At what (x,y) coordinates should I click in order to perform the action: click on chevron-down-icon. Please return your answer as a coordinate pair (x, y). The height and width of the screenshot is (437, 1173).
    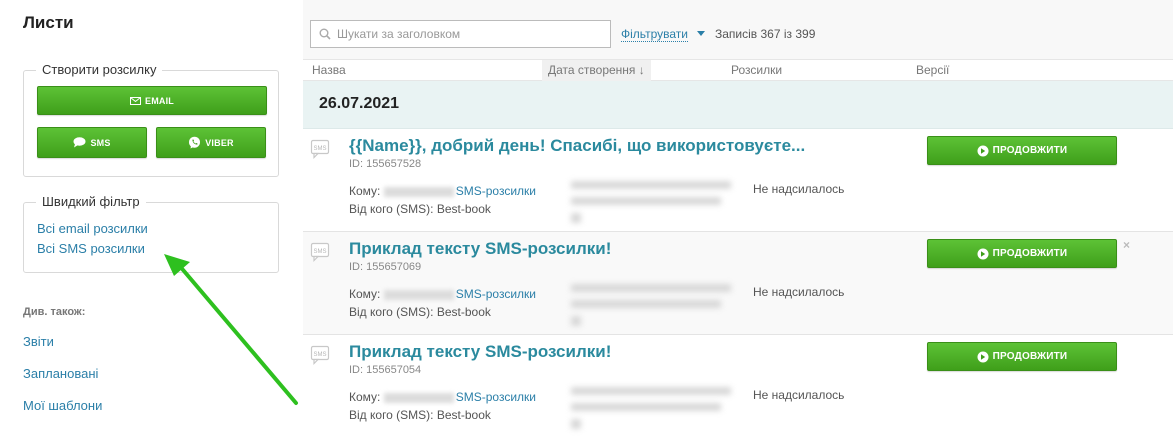
    Looking at the image, I should click on (701, 33).